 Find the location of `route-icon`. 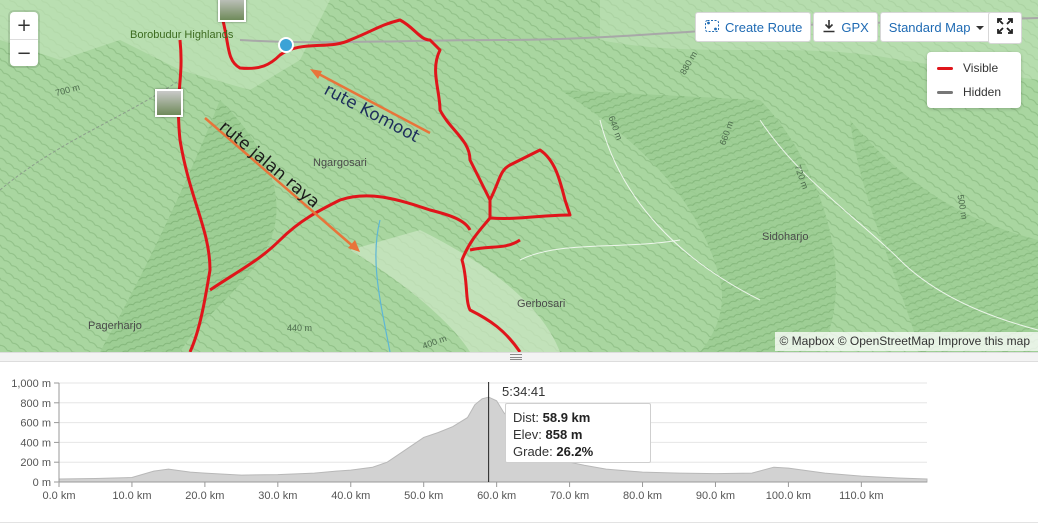

route-icon is located at coordinates (712, 27).